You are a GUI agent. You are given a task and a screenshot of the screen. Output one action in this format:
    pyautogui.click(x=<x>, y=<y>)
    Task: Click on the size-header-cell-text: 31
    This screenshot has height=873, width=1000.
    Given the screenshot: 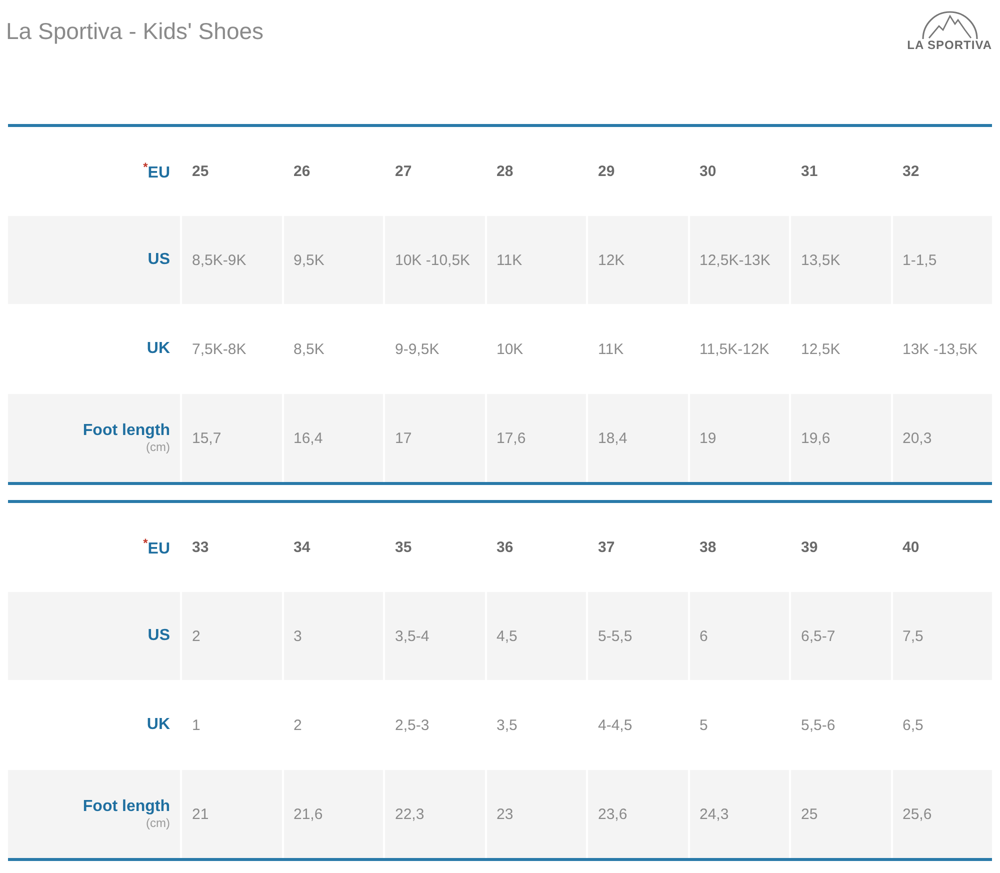 What is the action you would take?
    pyautogui.click(x=809, y=172)
    